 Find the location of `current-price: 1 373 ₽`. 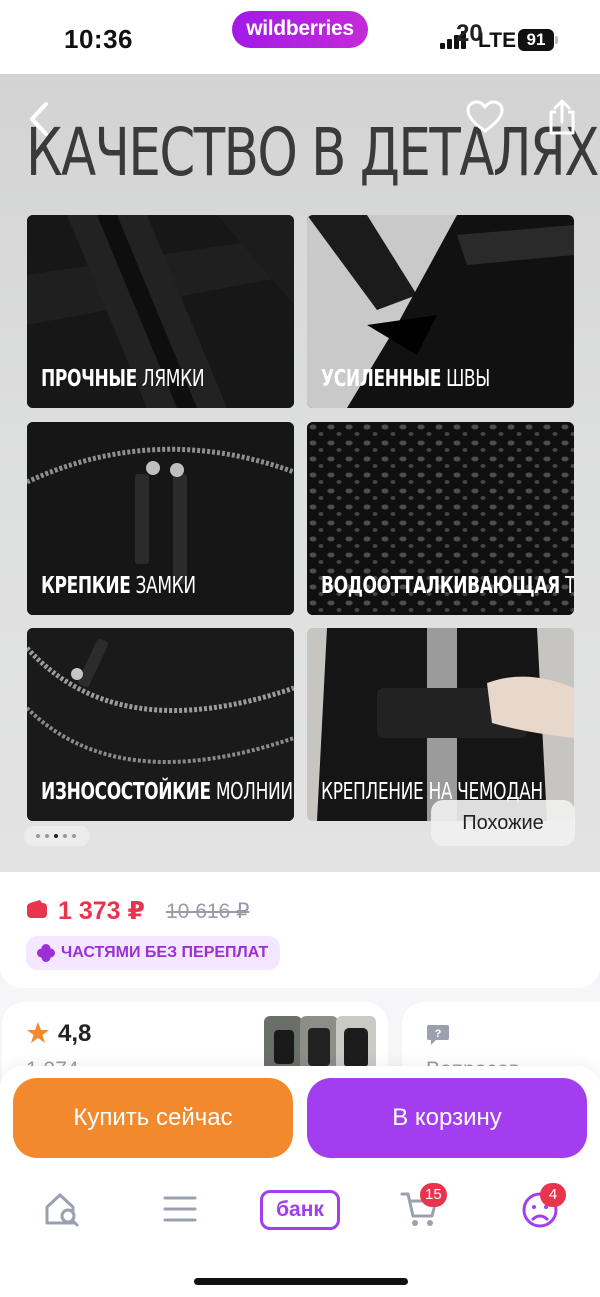

current-price: 1 373 ₽ is located at coordinates (101, 911).